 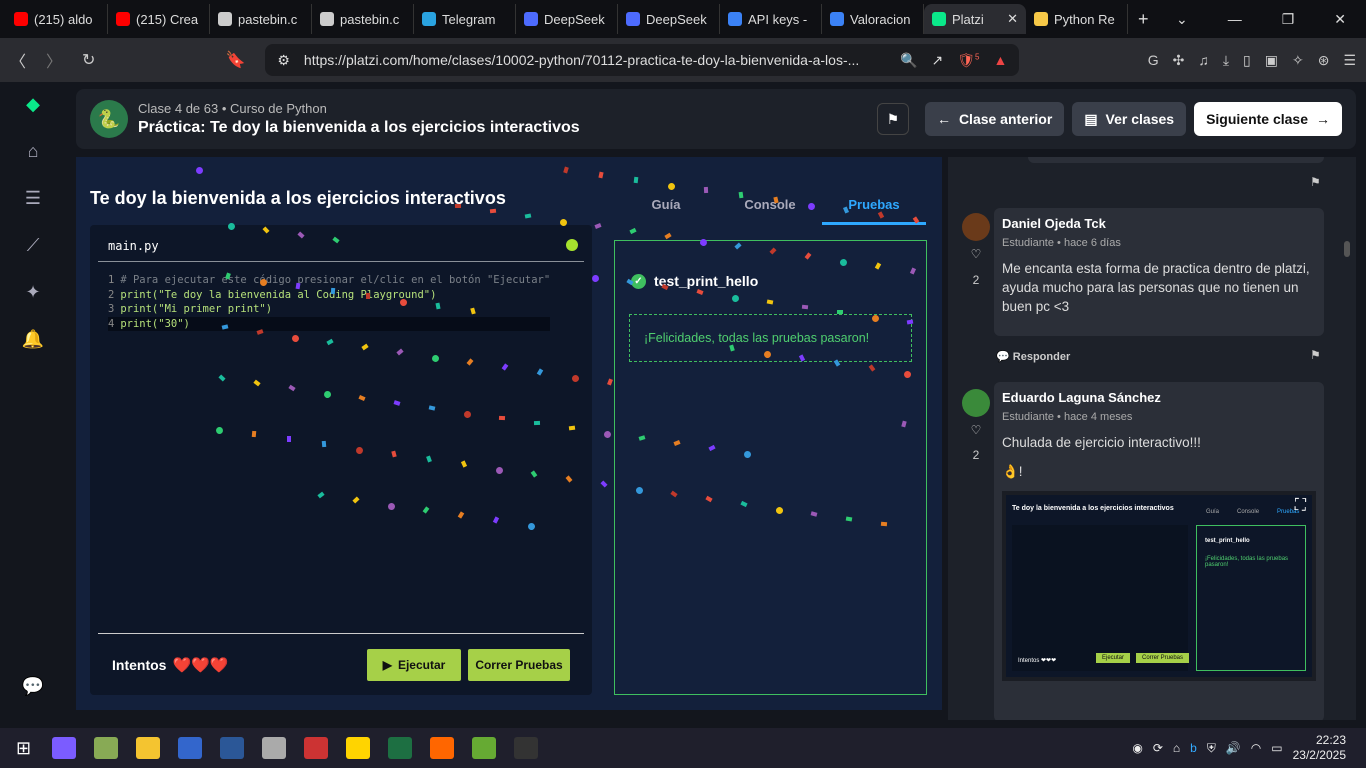 What do you see at coordinates (33, 339) in the screenshot?
I see `bell-icon: 🔔` at bounding box center [33, 339].